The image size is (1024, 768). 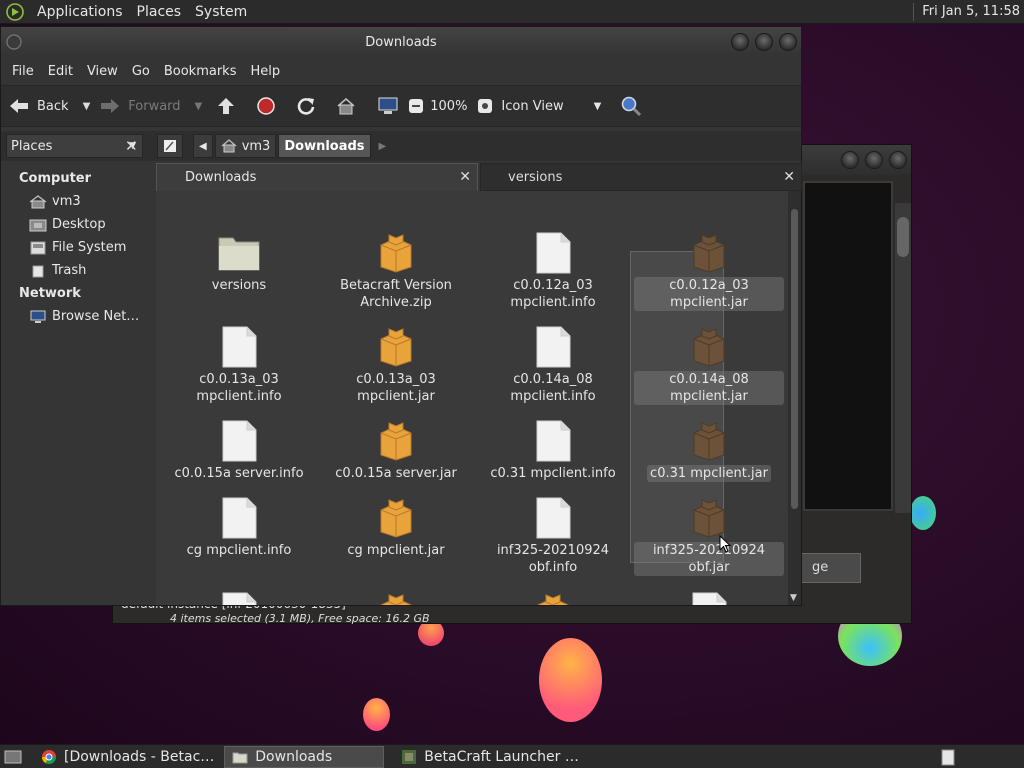 I want to click on file-item: inf325-20210924 obf.info, so click(x=553, y=536).